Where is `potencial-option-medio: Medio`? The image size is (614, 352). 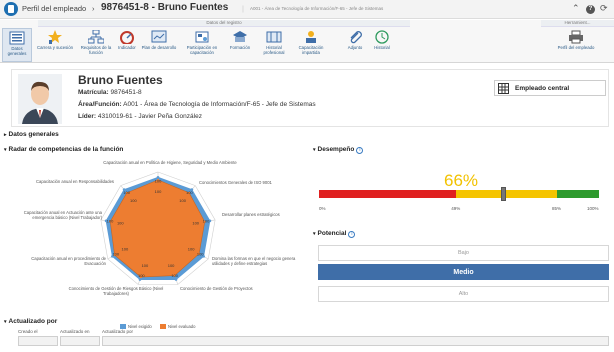
potencial-option-medio: Medio is located at coordinates (463, 272).